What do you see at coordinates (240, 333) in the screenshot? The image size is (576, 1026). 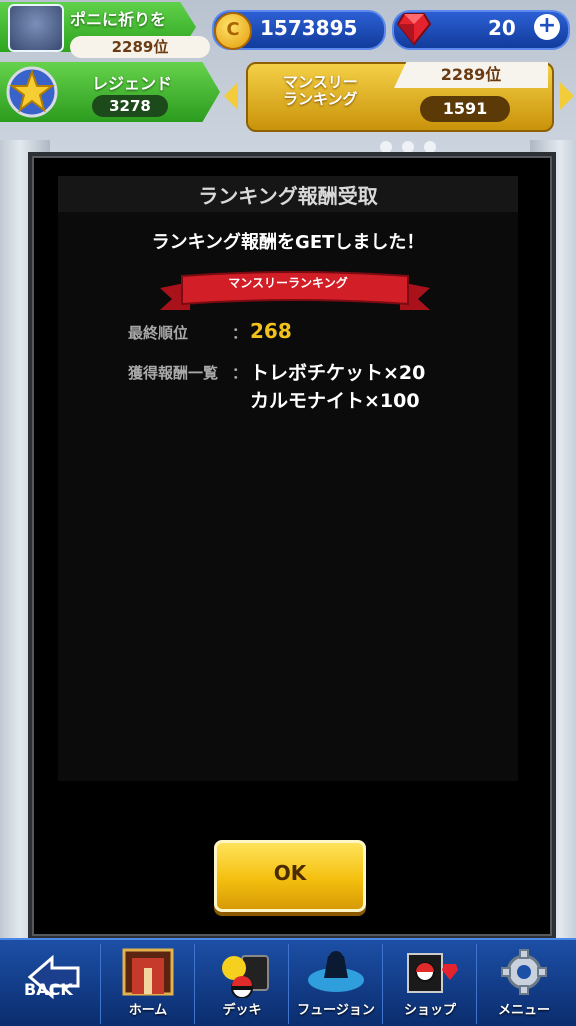 I see `final-rank-colon: ：` at bounding box center [240, 333].